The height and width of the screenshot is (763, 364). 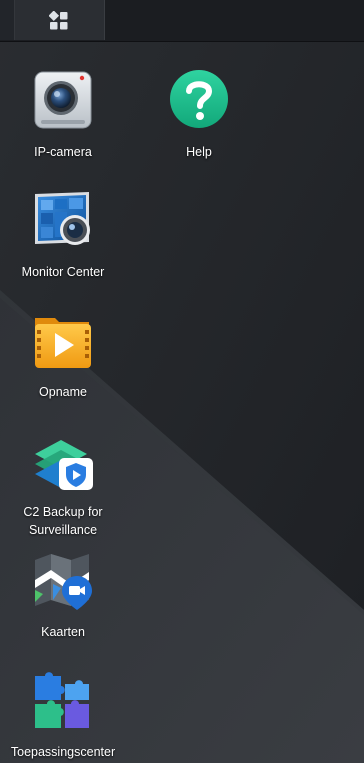 I want to click on shortcut-ip-camera: IP-camera, so click(x=63, y=115).